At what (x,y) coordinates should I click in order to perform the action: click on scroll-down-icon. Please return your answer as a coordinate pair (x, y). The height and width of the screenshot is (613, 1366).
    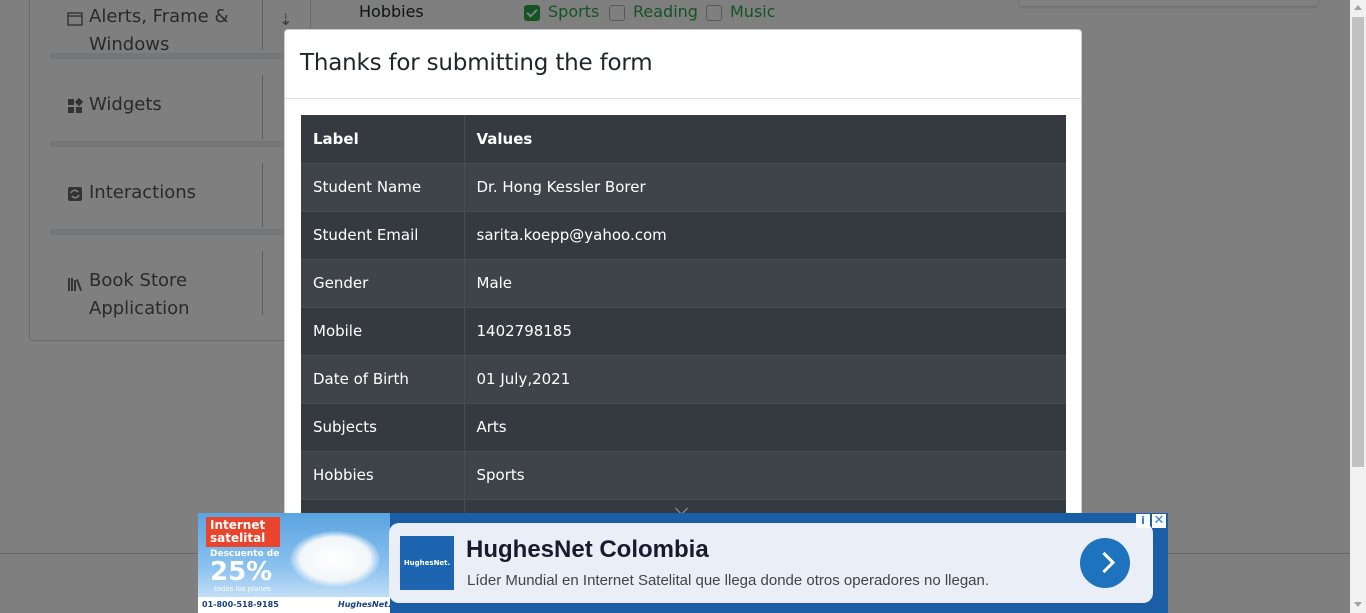
    Looking at the image, I should click on (1358, 604).